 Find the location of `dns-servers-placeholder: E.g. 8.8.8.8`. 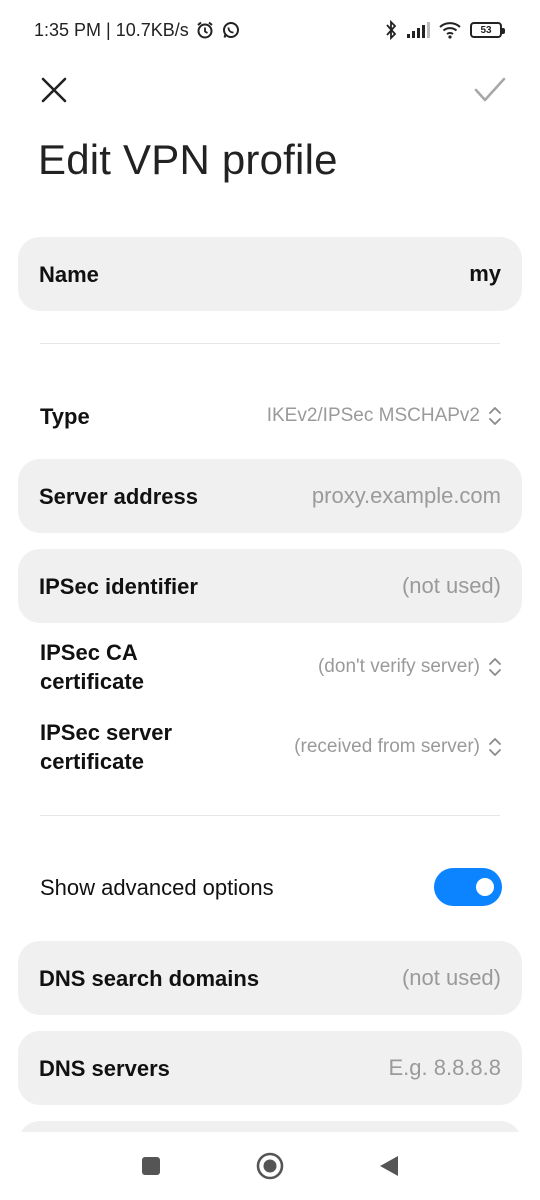

dns-servers-placeholder: E.g. 8.8.8.8 is located at coordinates (444, 1067).